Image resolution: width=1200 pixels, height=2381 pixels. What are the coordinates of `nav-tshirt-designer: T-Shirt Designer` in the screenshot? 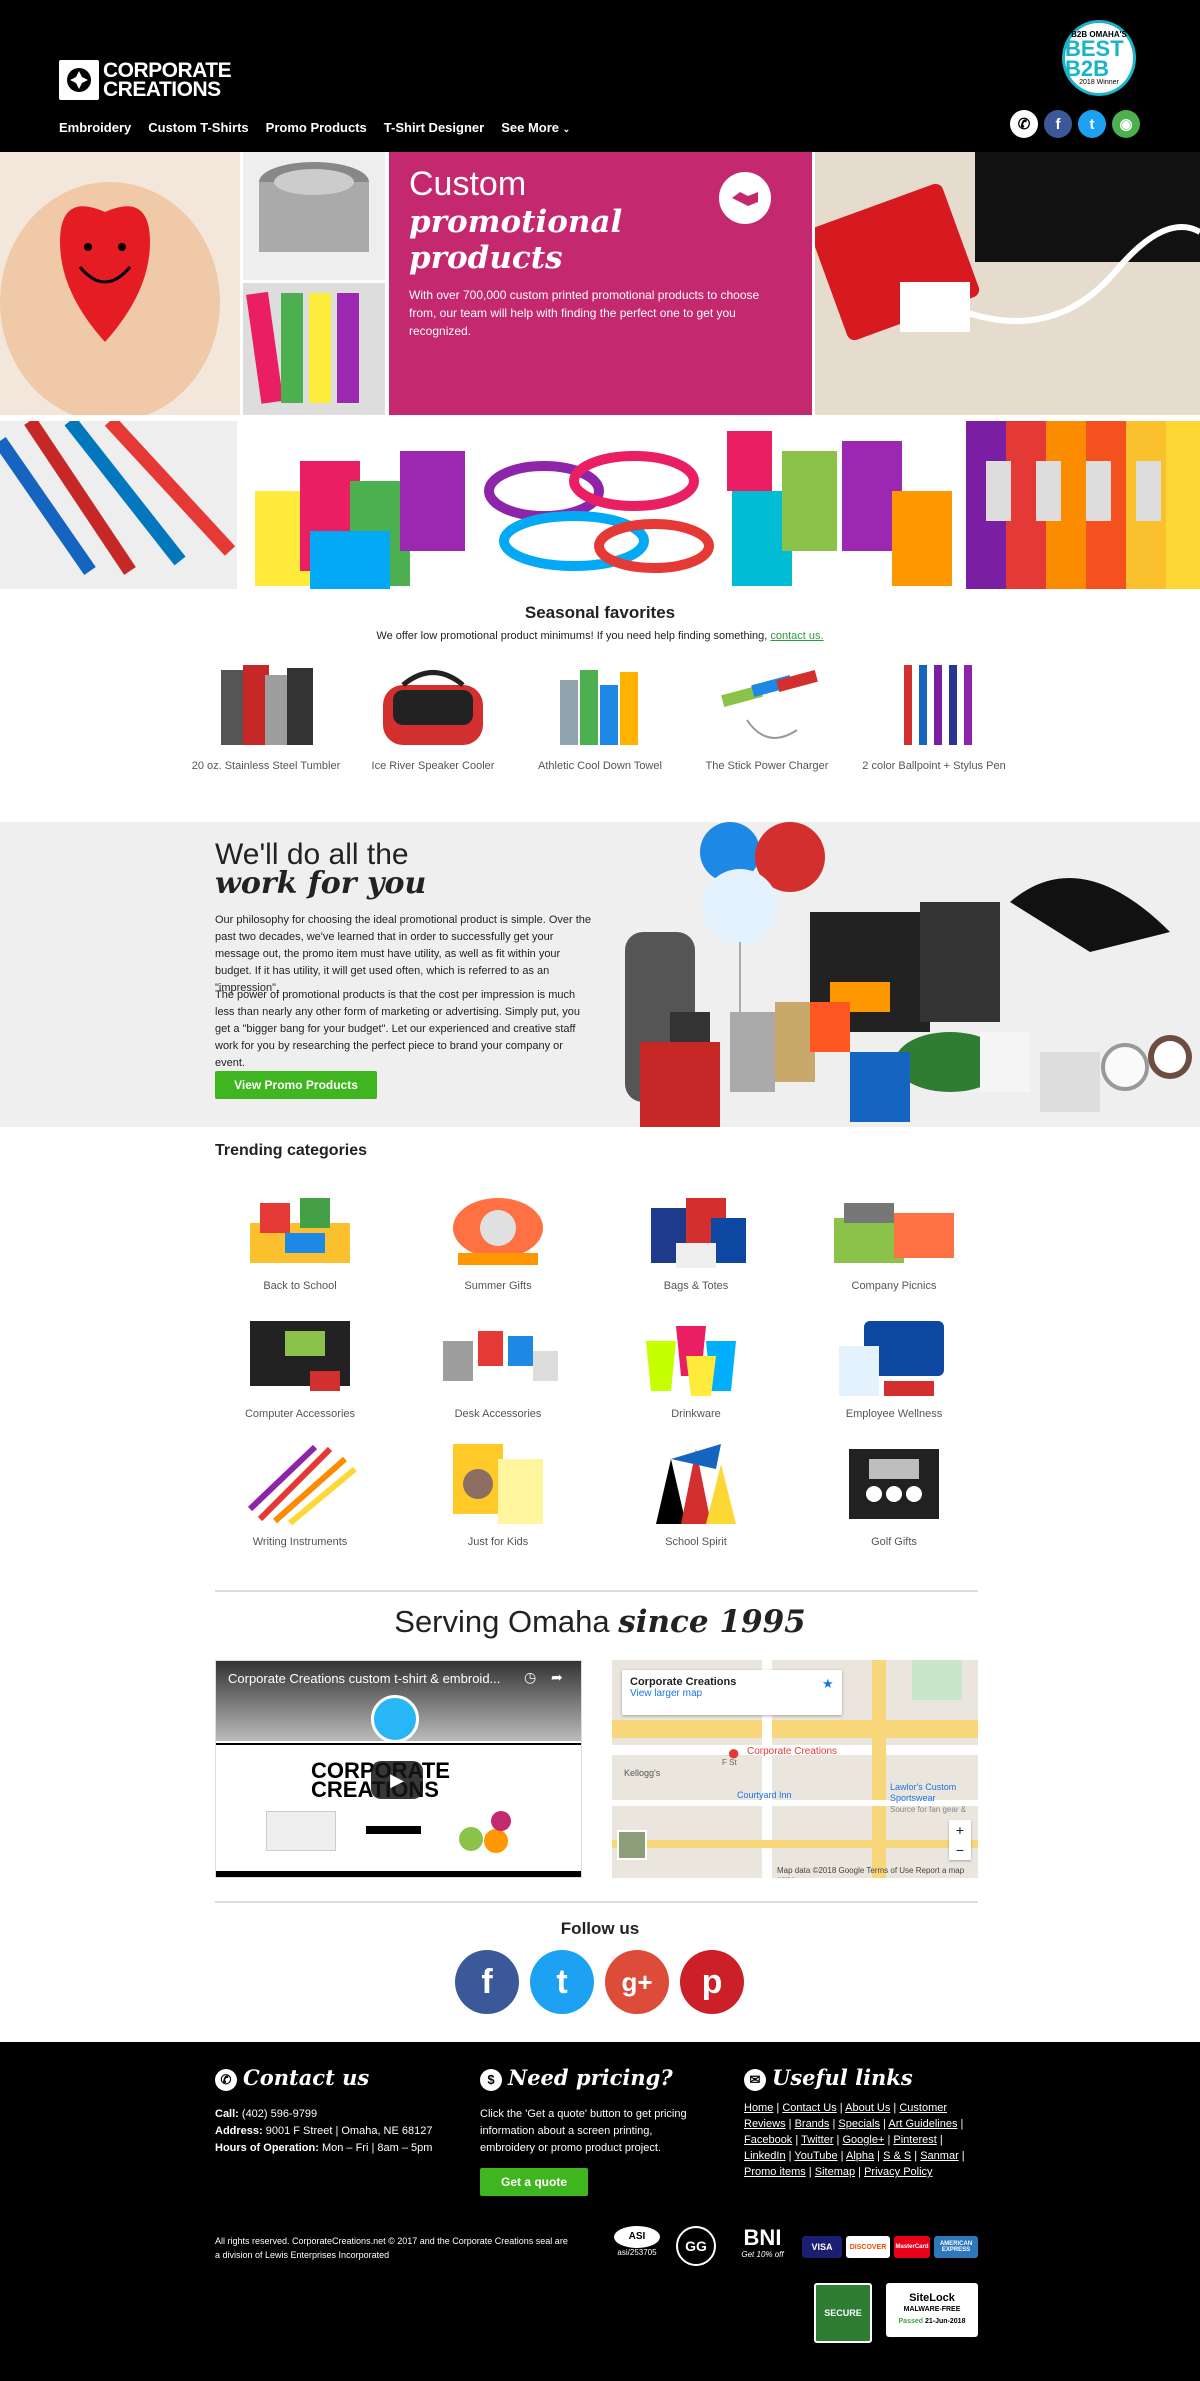 It's located at (434, 127).